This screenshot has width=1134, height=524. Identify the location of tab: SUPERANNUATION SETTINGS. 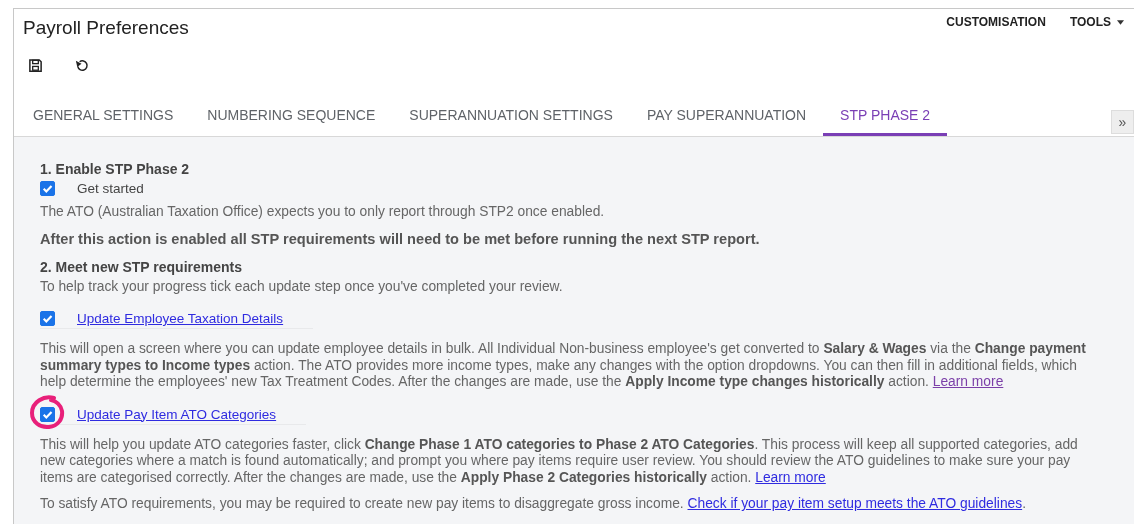
(511, 117).